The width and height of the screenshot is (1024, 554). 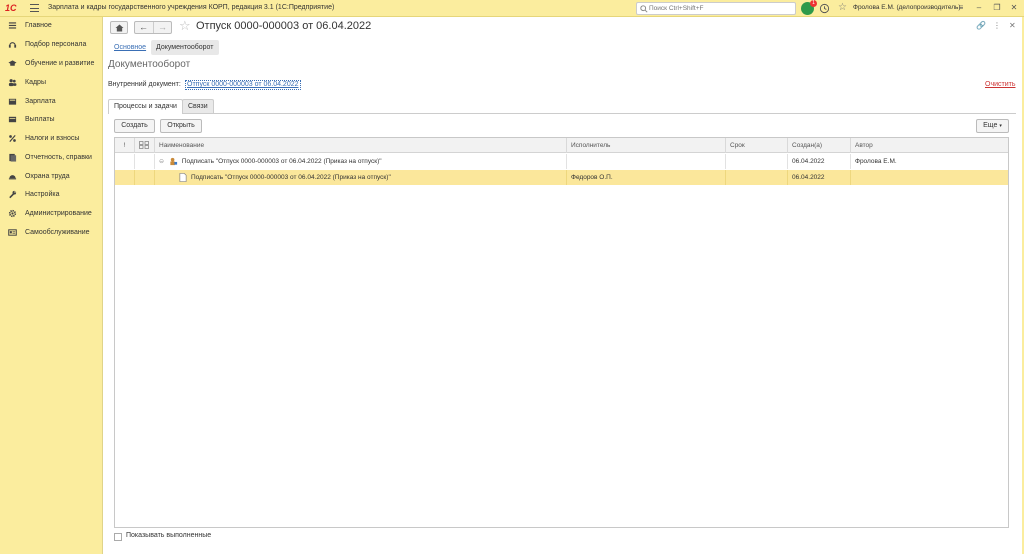 What do you see at coordinates (51, 139) in the screenshot?
I see `sidebar-item-taxes: Налоги и взносы` at bounding box center [51, 139].